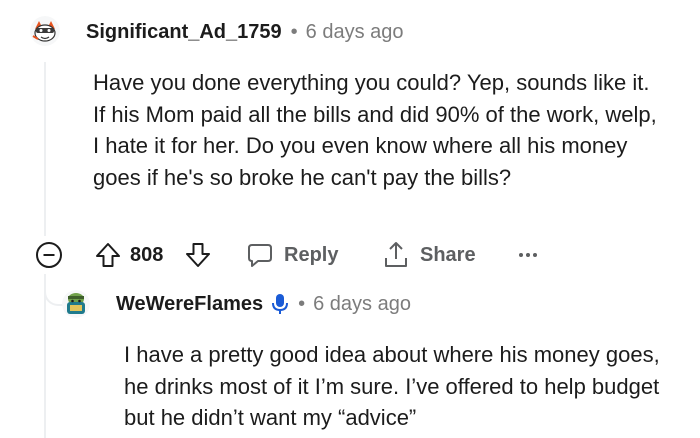 Image resolution: width=700 pixels, height=438 pixels. I want to click on share-button: Share, so click(429, 255).